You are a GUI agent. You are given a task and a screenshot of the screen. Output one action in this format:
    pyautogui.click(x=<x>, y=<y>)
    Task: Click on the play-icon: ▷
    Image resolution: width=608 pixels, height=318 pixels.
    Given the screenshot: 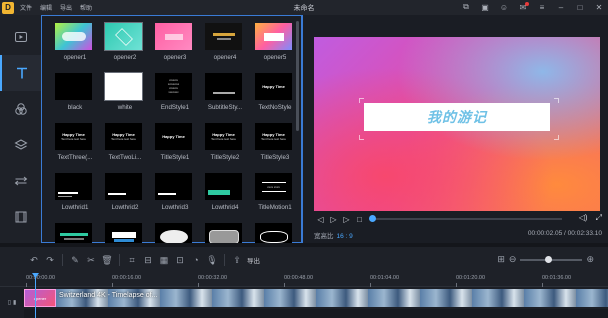 What is the action you would take?
    pyautogui.click(x=333, y=219)
    